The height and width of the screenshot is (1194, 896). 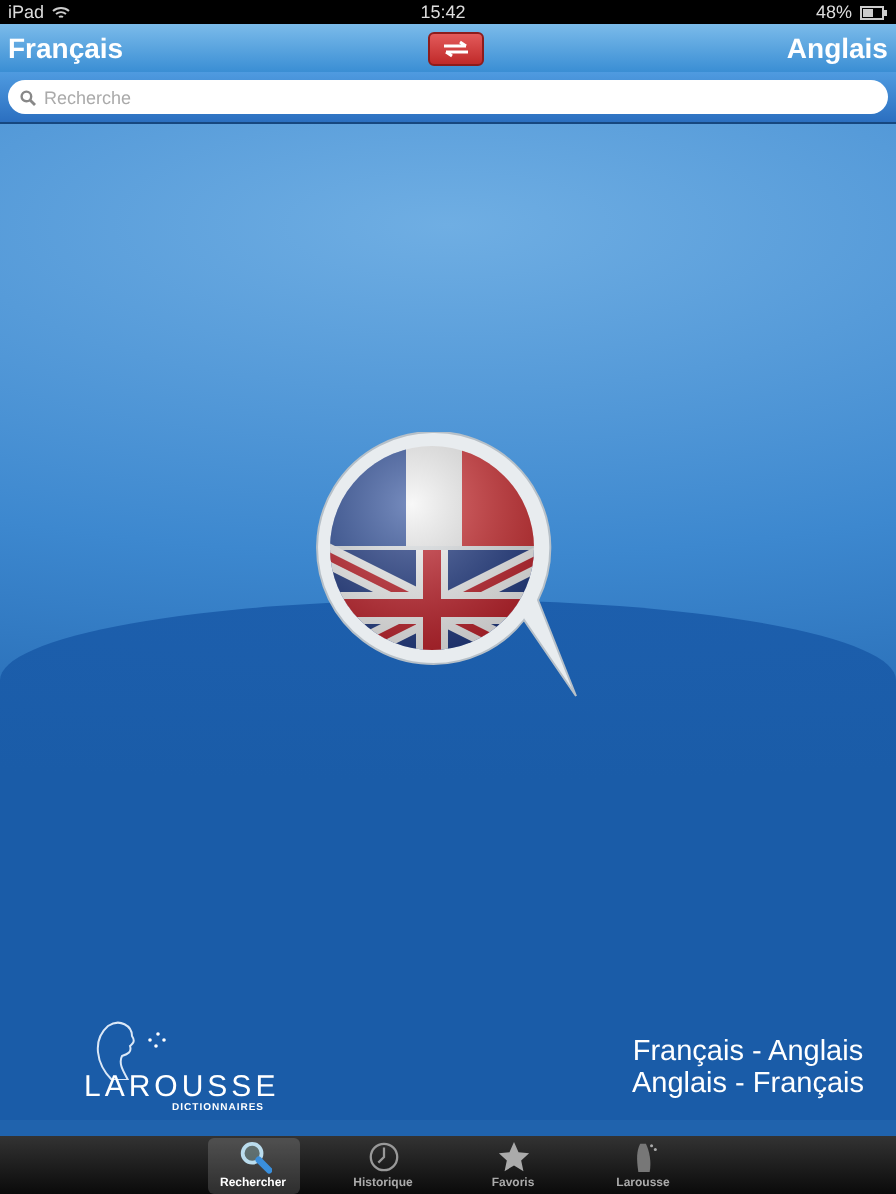 What do you see at coordinates (182, 1087) in the screenshot?
I see `logo-wordmark: LAROUSSE` at bounding box center [182, 1087].